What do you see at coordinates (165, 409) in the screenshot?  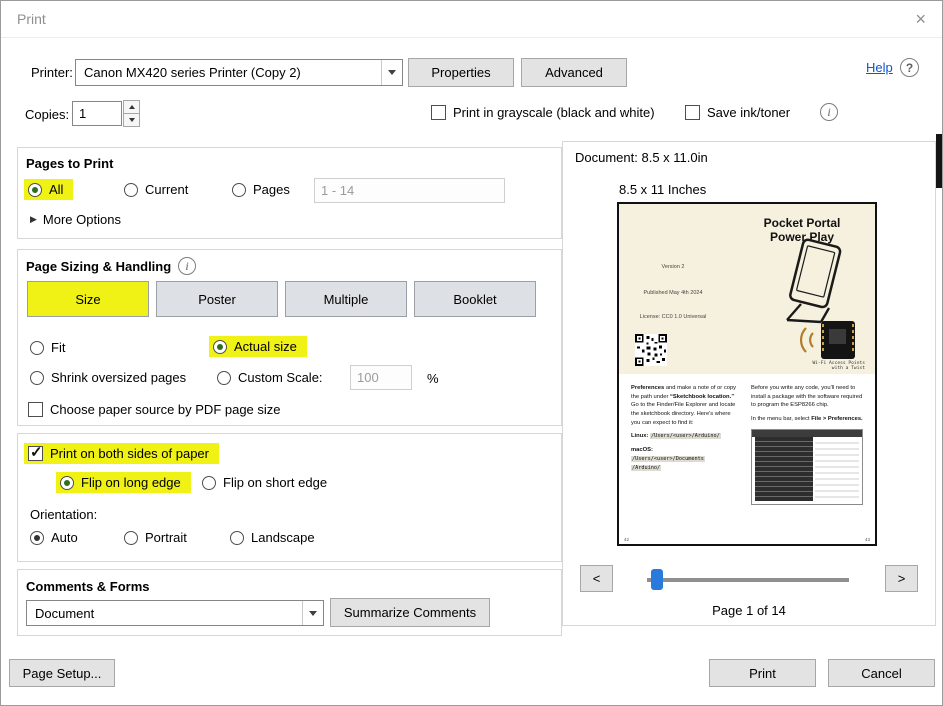 I see `paper-source-label: Choose paper source by PDF page size` at bounding box center [165, 409].